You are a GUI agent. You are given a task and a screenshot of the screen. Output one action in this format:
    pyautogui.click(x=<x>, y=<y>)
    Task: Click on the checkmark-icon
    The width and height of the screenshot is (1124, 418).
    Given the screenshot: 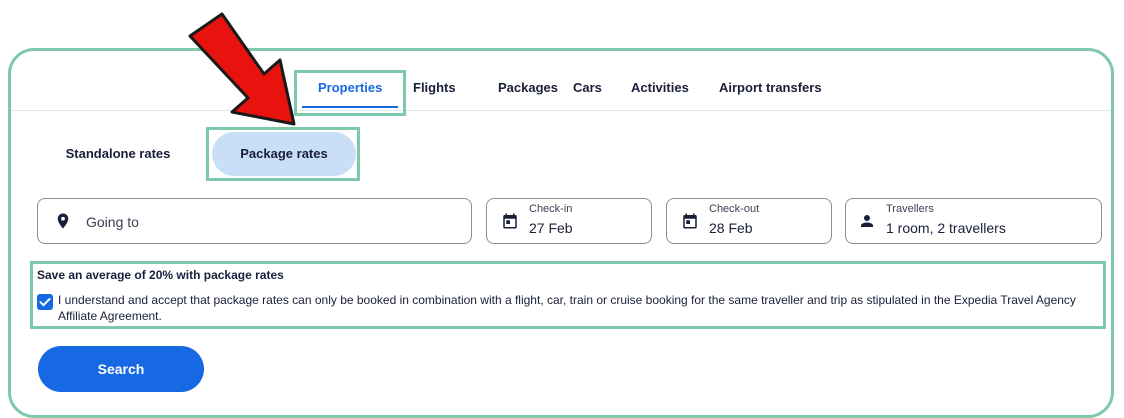 What is the action you would take?
    pyautogui.click(x=45, y=302)
    